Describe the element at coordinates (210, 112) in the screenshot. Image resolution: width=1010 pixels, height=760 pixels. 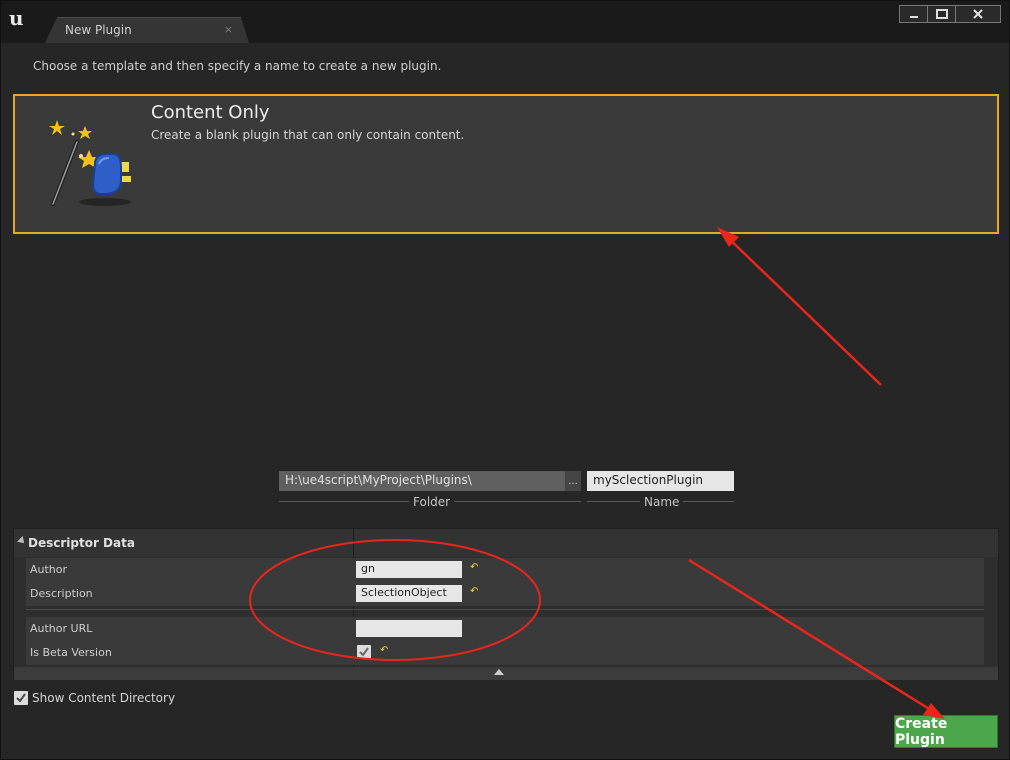
I see `template-title: Content Only` at that location.